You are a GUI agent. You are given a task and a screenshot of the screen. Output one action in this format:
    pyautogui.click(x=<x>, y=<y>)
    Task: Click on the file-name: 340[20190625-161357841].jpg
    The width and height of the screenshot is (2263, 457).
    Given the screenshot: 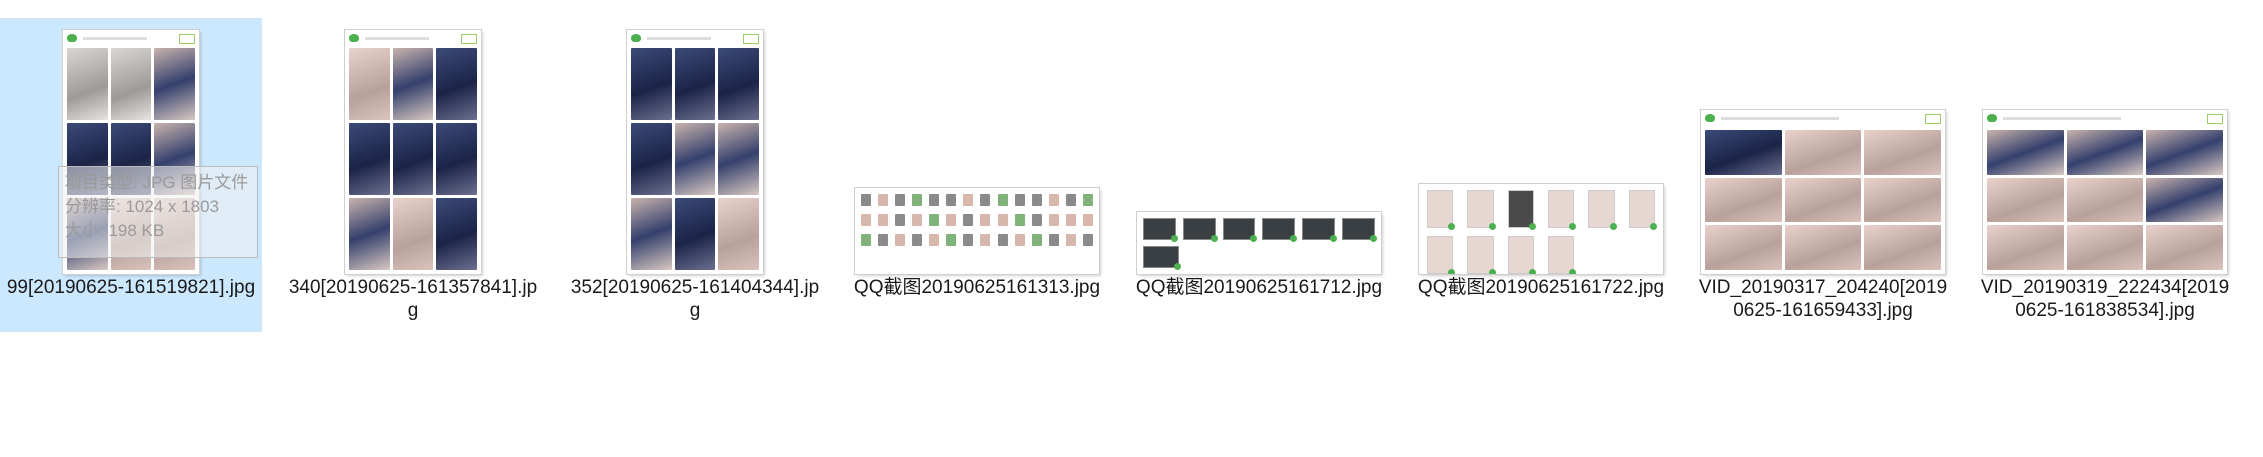 What is the action you would take?
    pyautogui.click(x=413, y=299)
    